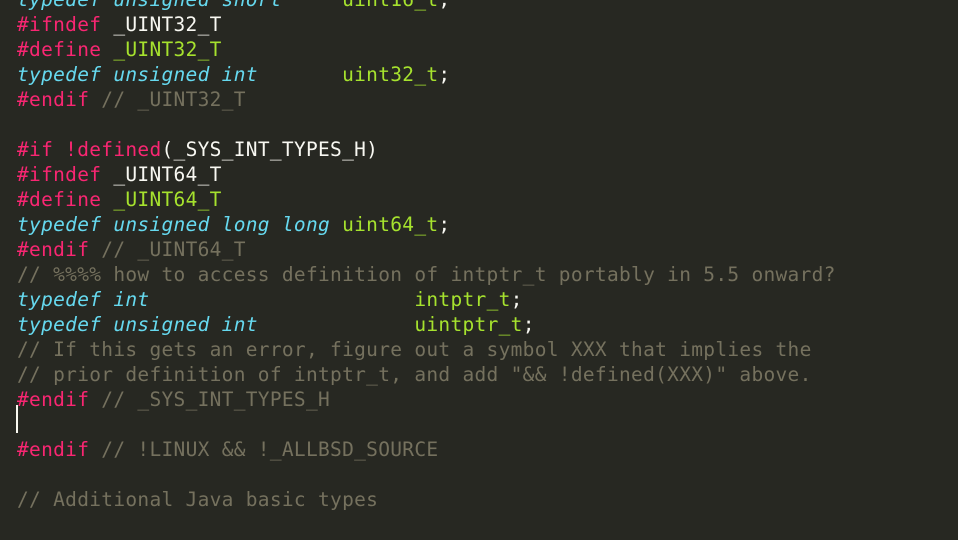  I want to click on code-line: #define _UINT64_T, so click(426, 199).